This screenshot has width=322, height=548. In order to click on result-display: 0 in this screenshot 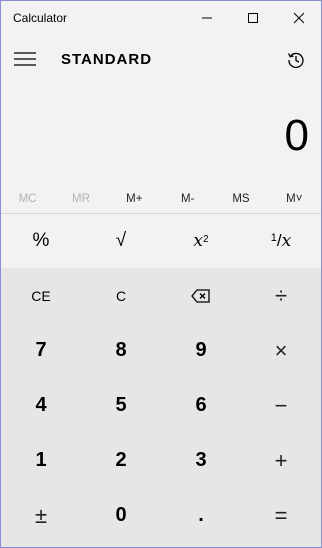, I will do `click(296, 135)`.